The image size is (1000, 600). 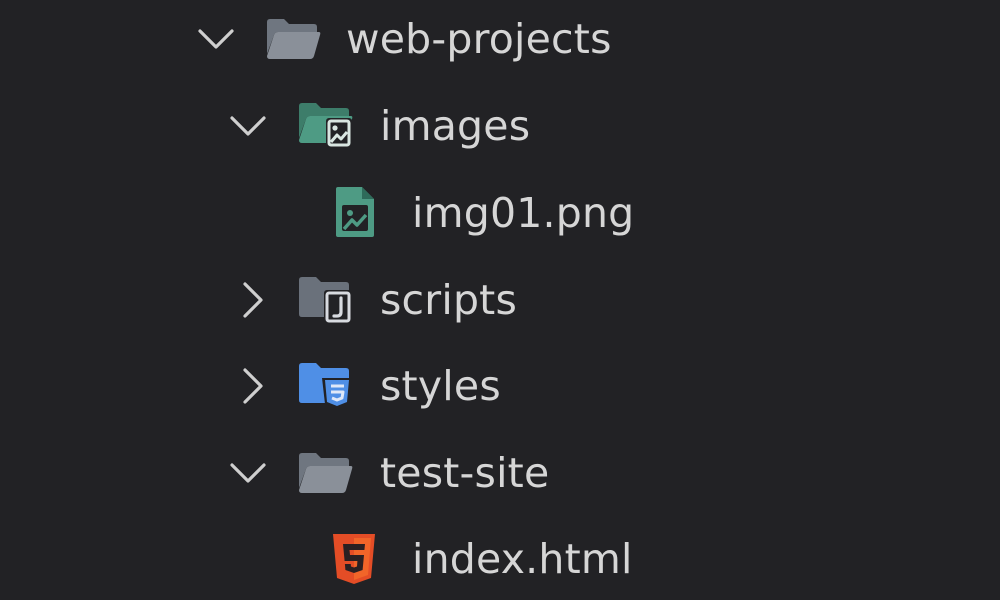 I want to click on tree-item-label: images, so click(x=455, y=126).